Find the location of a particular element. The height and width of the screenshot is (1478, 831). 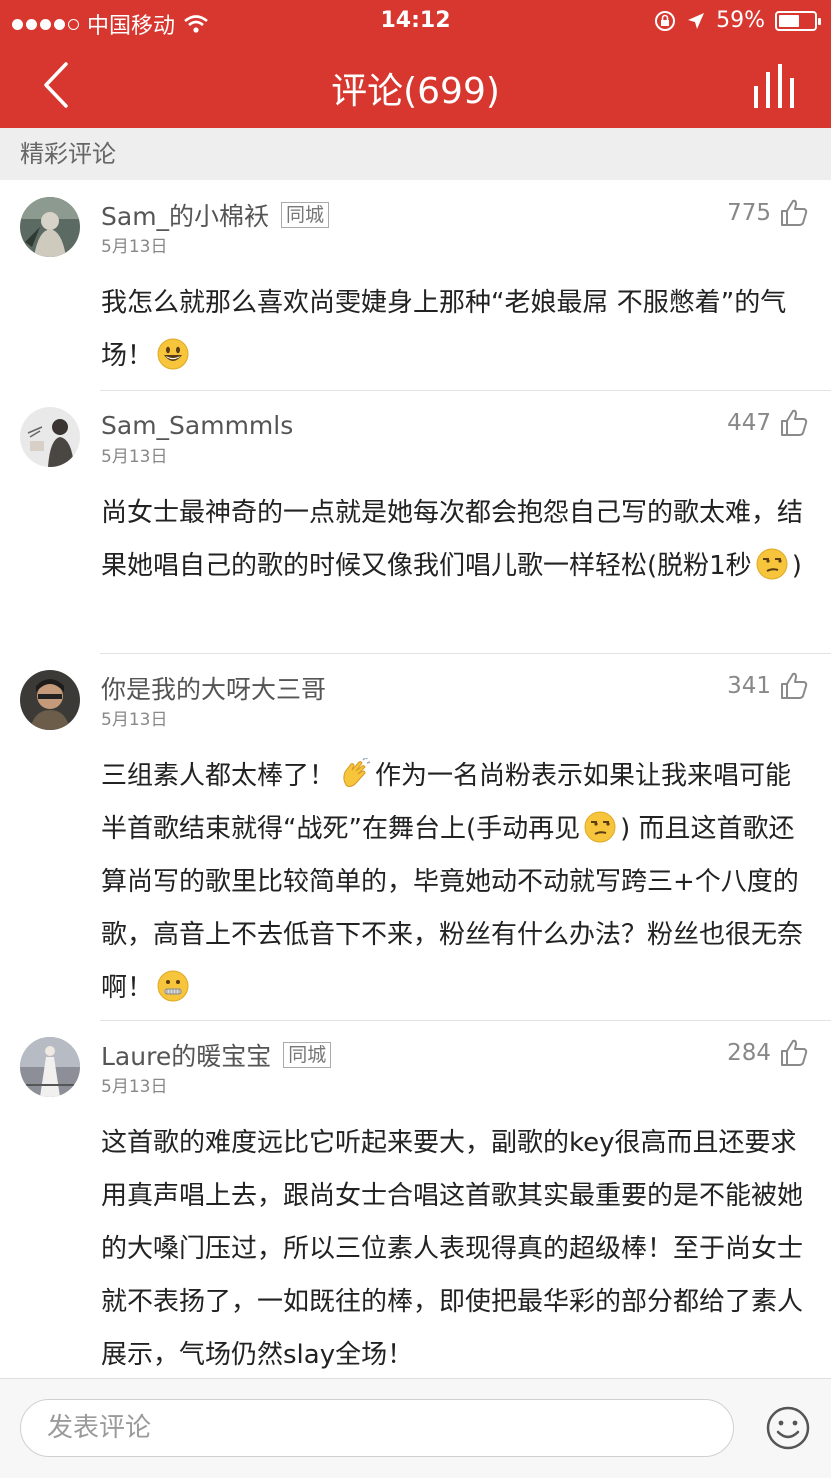

comment-input: 发表评论 is located at coordinates (377, 1428).